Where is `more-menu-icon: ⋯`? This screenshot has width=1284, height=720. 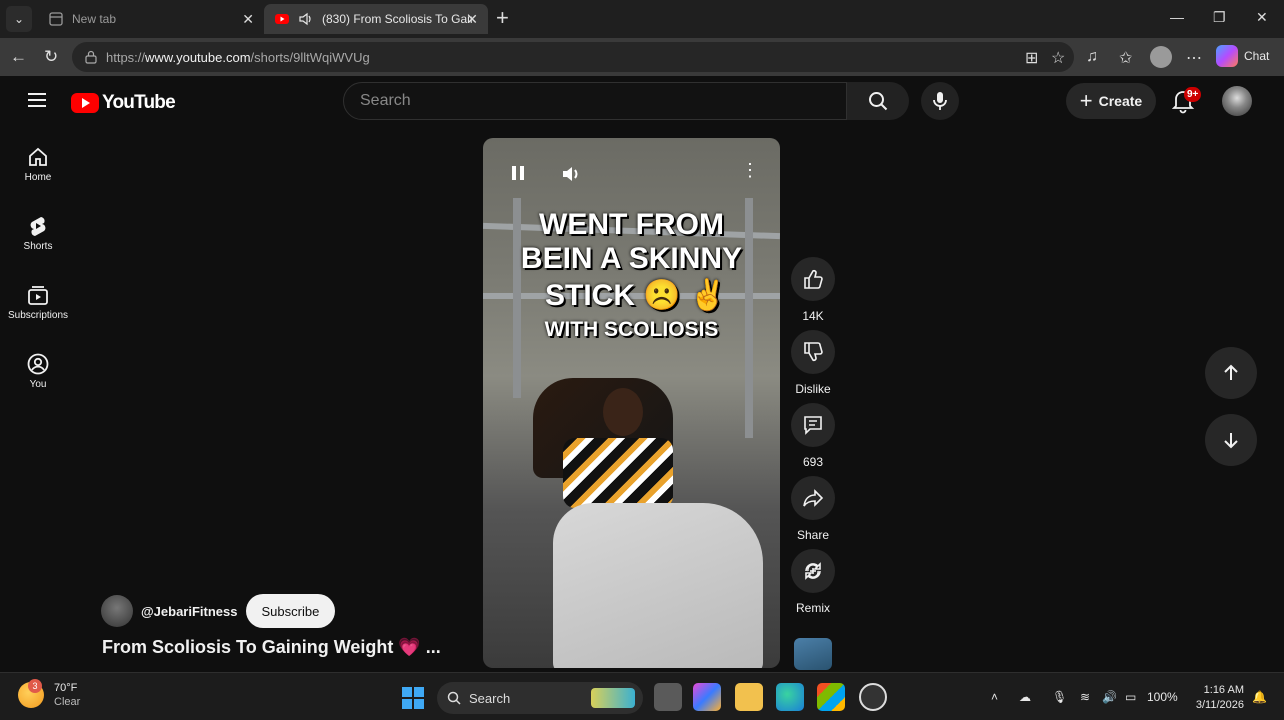 more-menu-icon: ⋯ is located at coordinates (1194, 58).